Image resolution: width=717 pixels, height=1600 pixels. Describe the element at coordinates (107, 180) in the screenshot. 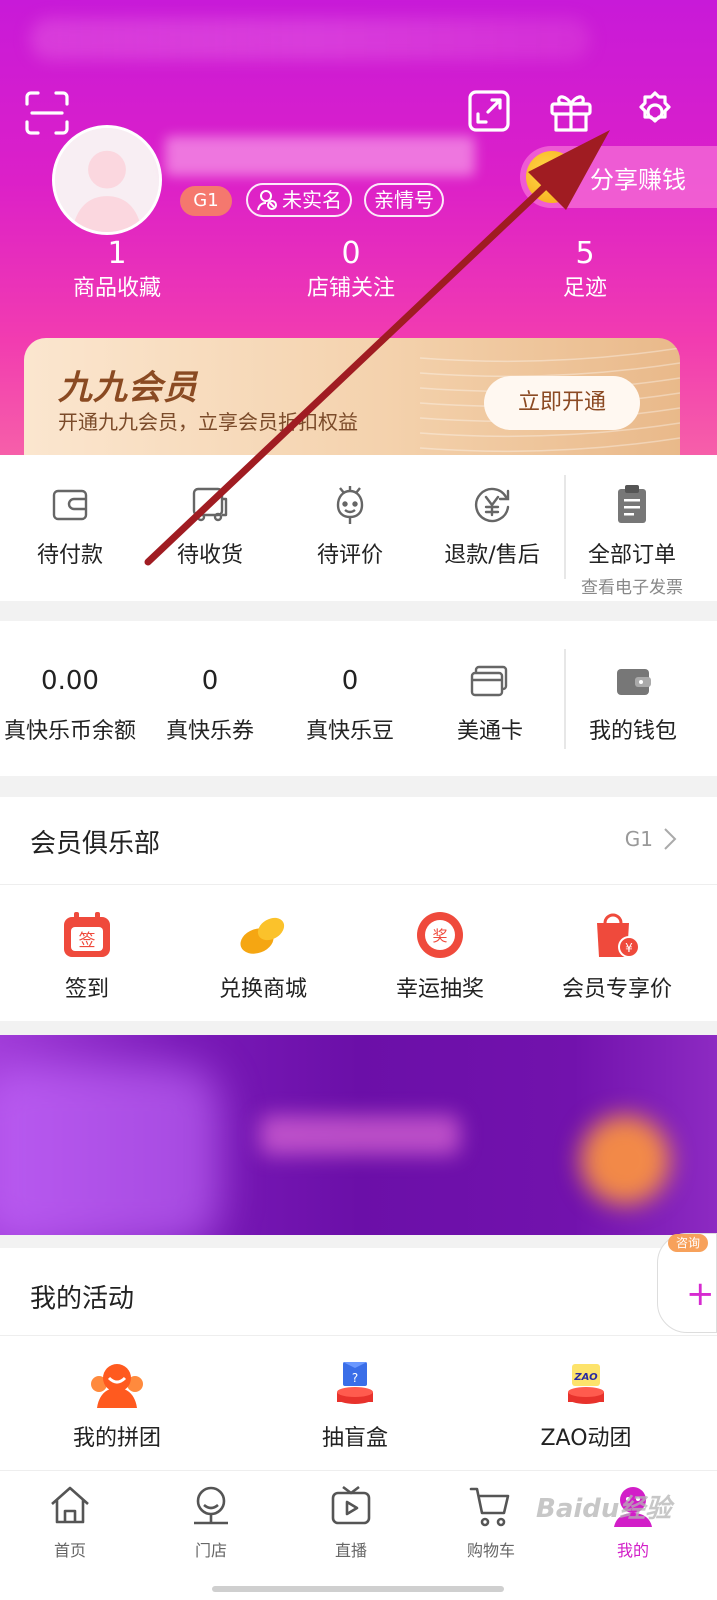

I see `avatar` at that location.